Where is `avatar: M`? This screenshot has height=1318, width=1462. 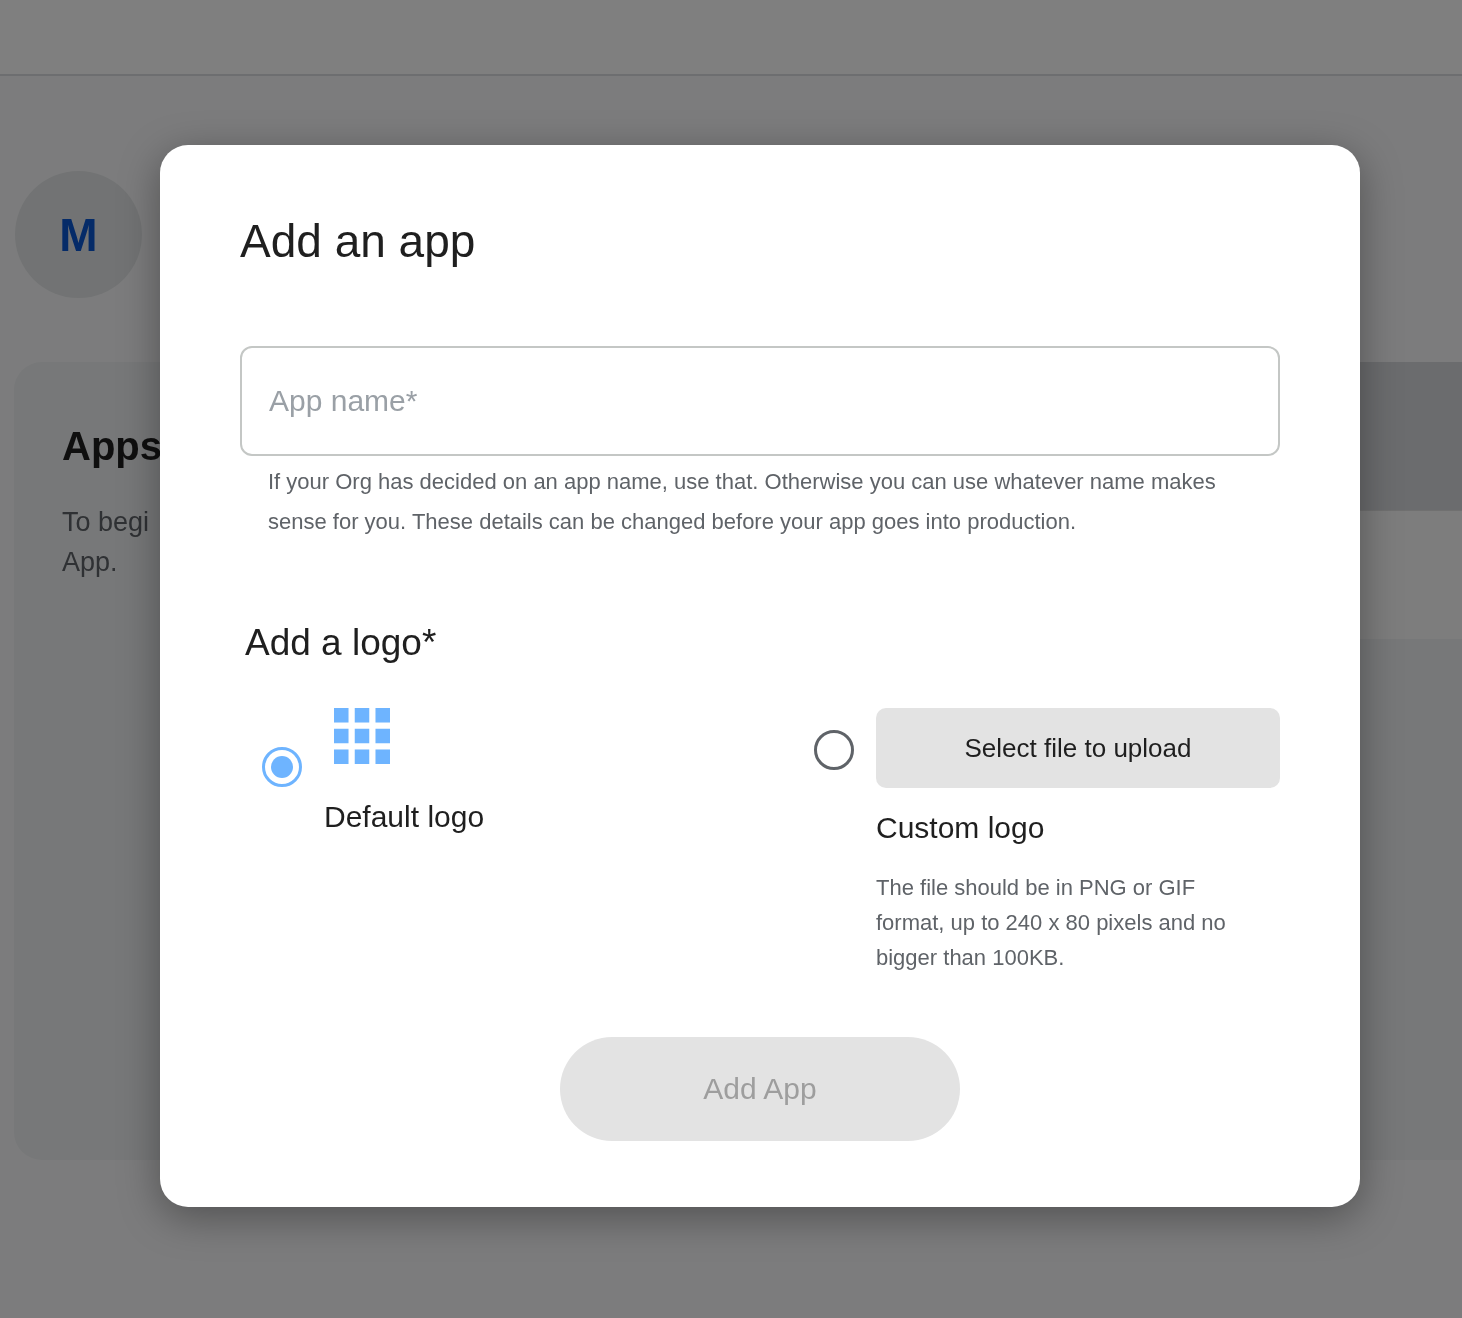
avatar: M is located at coordinates (78, 234).